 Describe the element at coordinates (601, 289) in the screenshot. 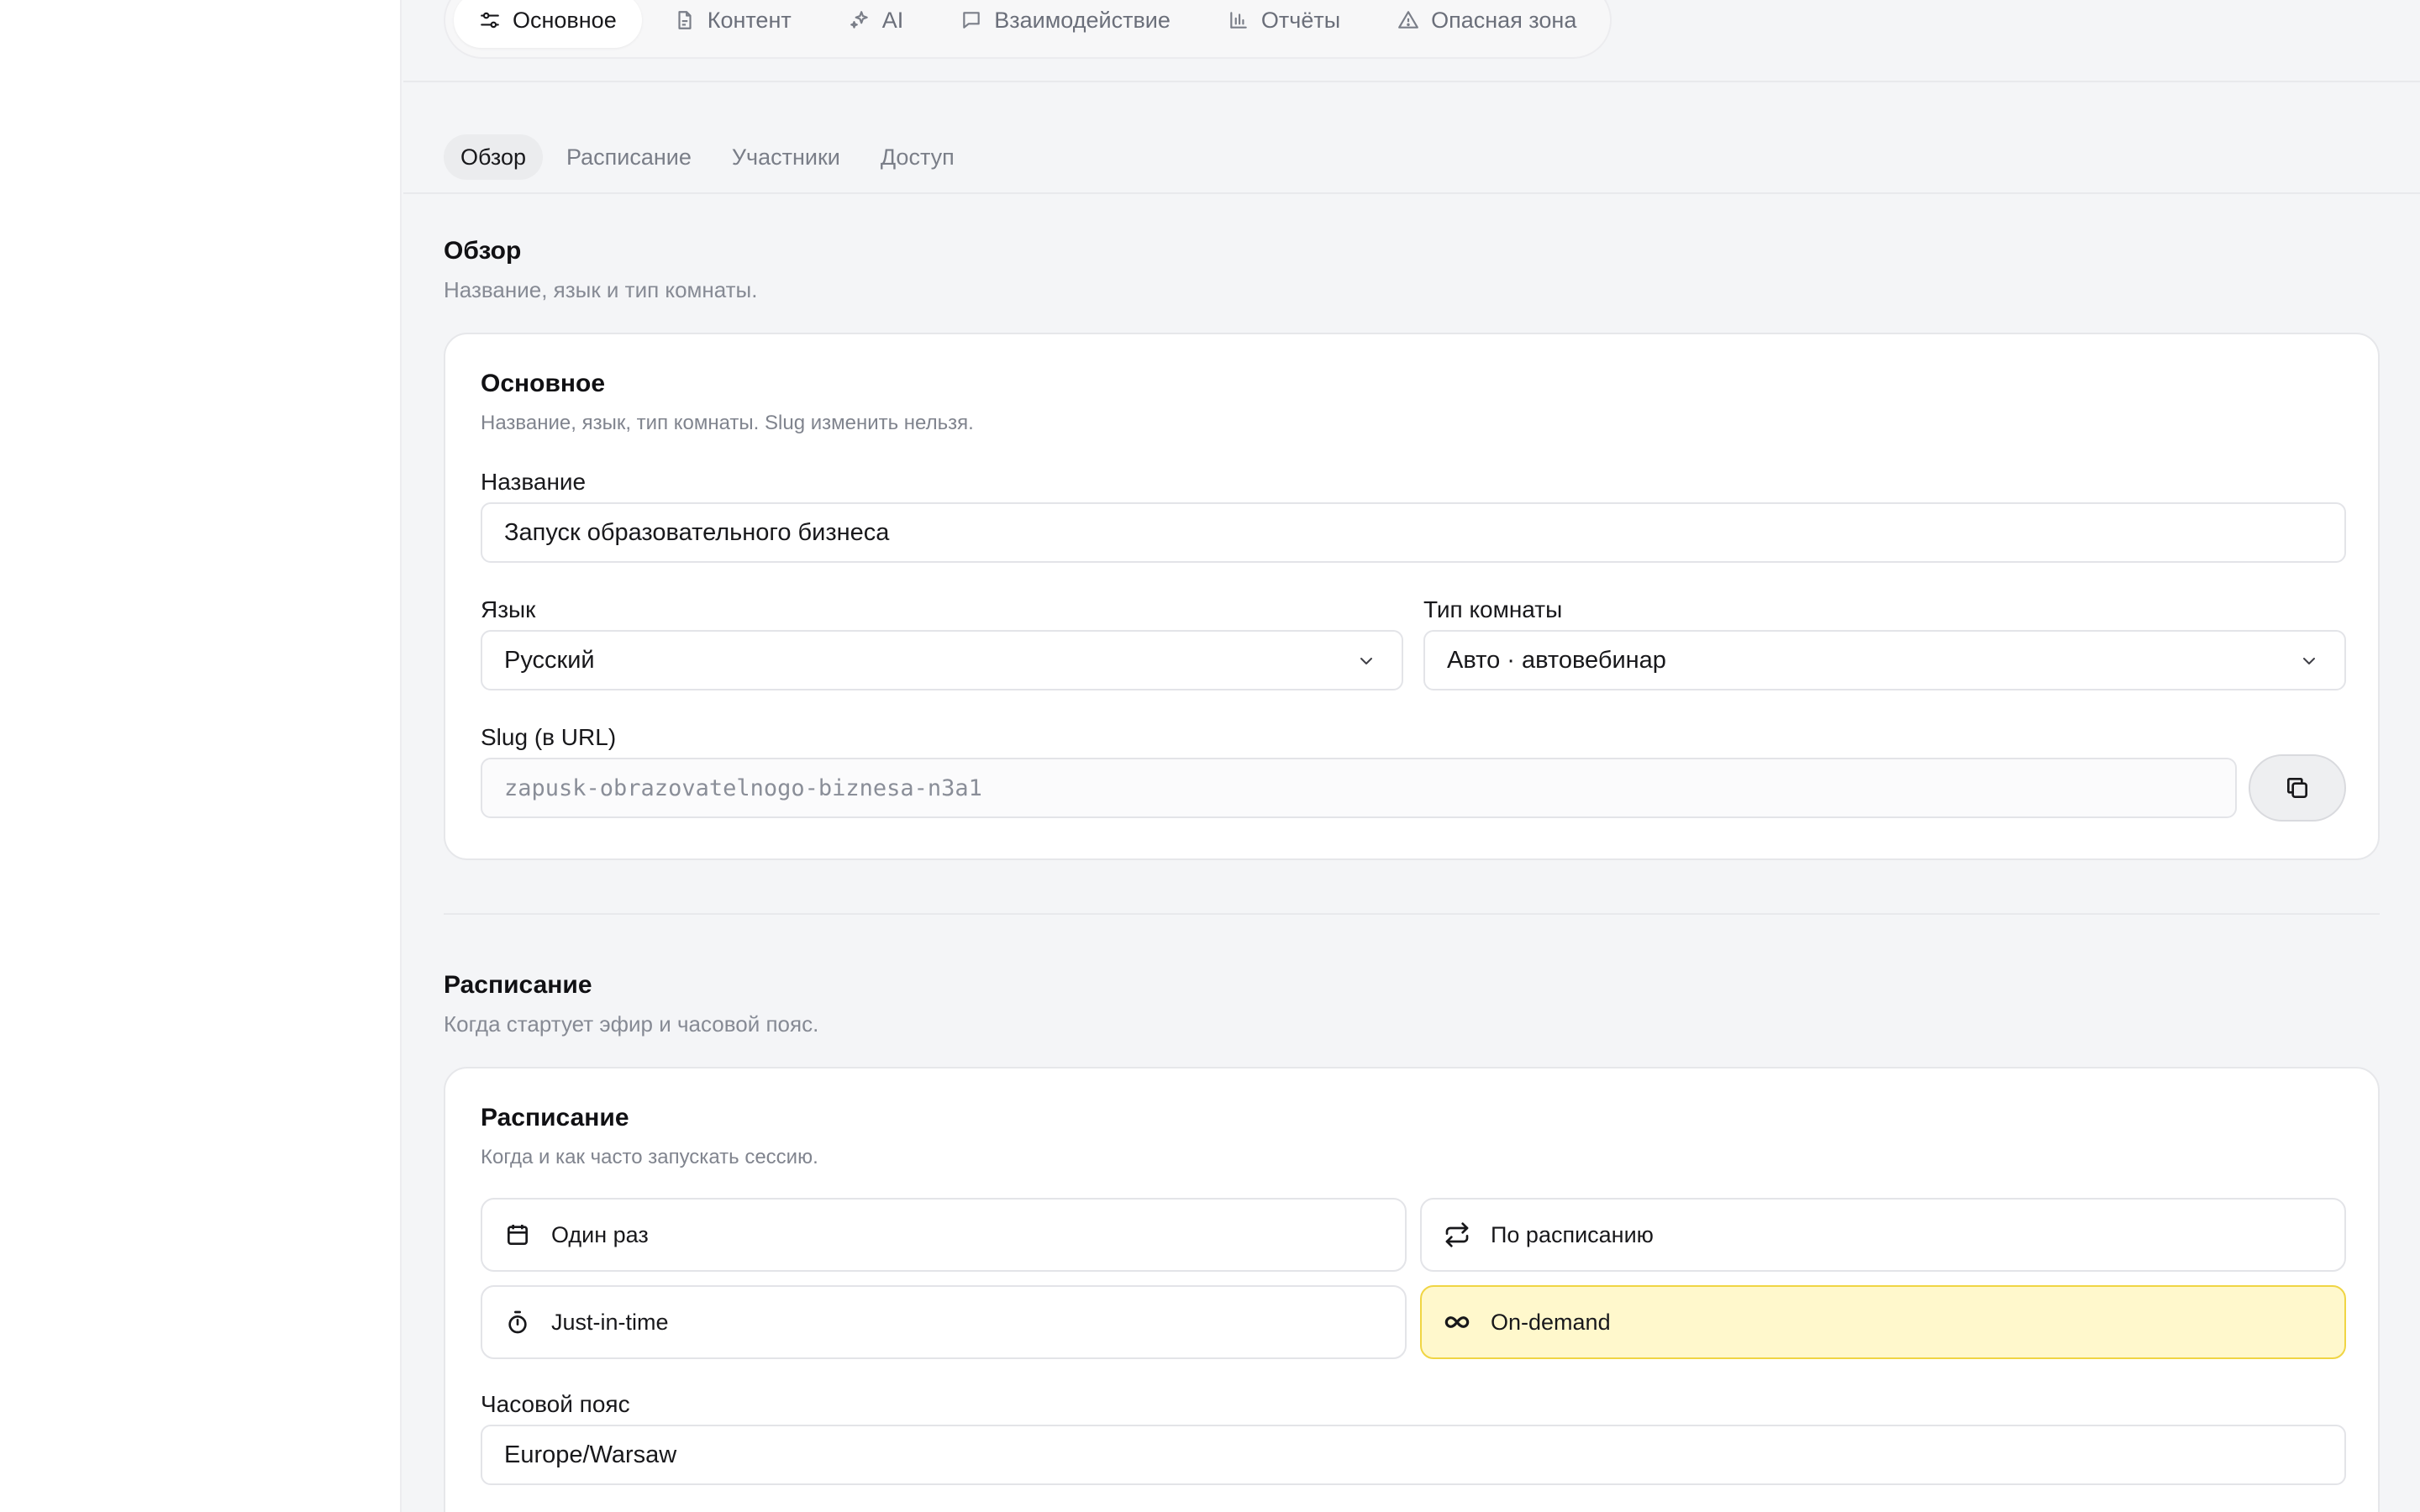

I see `section-subtitle-overview: Название, язык и тип комнаты.` at that location.